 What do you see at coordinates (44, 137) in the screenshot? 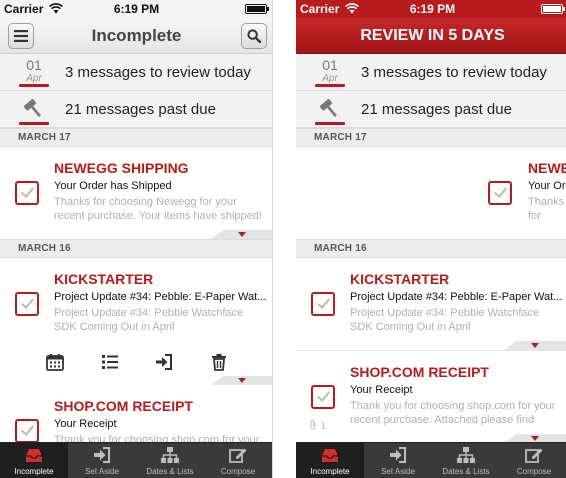
I see `date-separator-label: MARCH 17` at bounding box center [44, 137].